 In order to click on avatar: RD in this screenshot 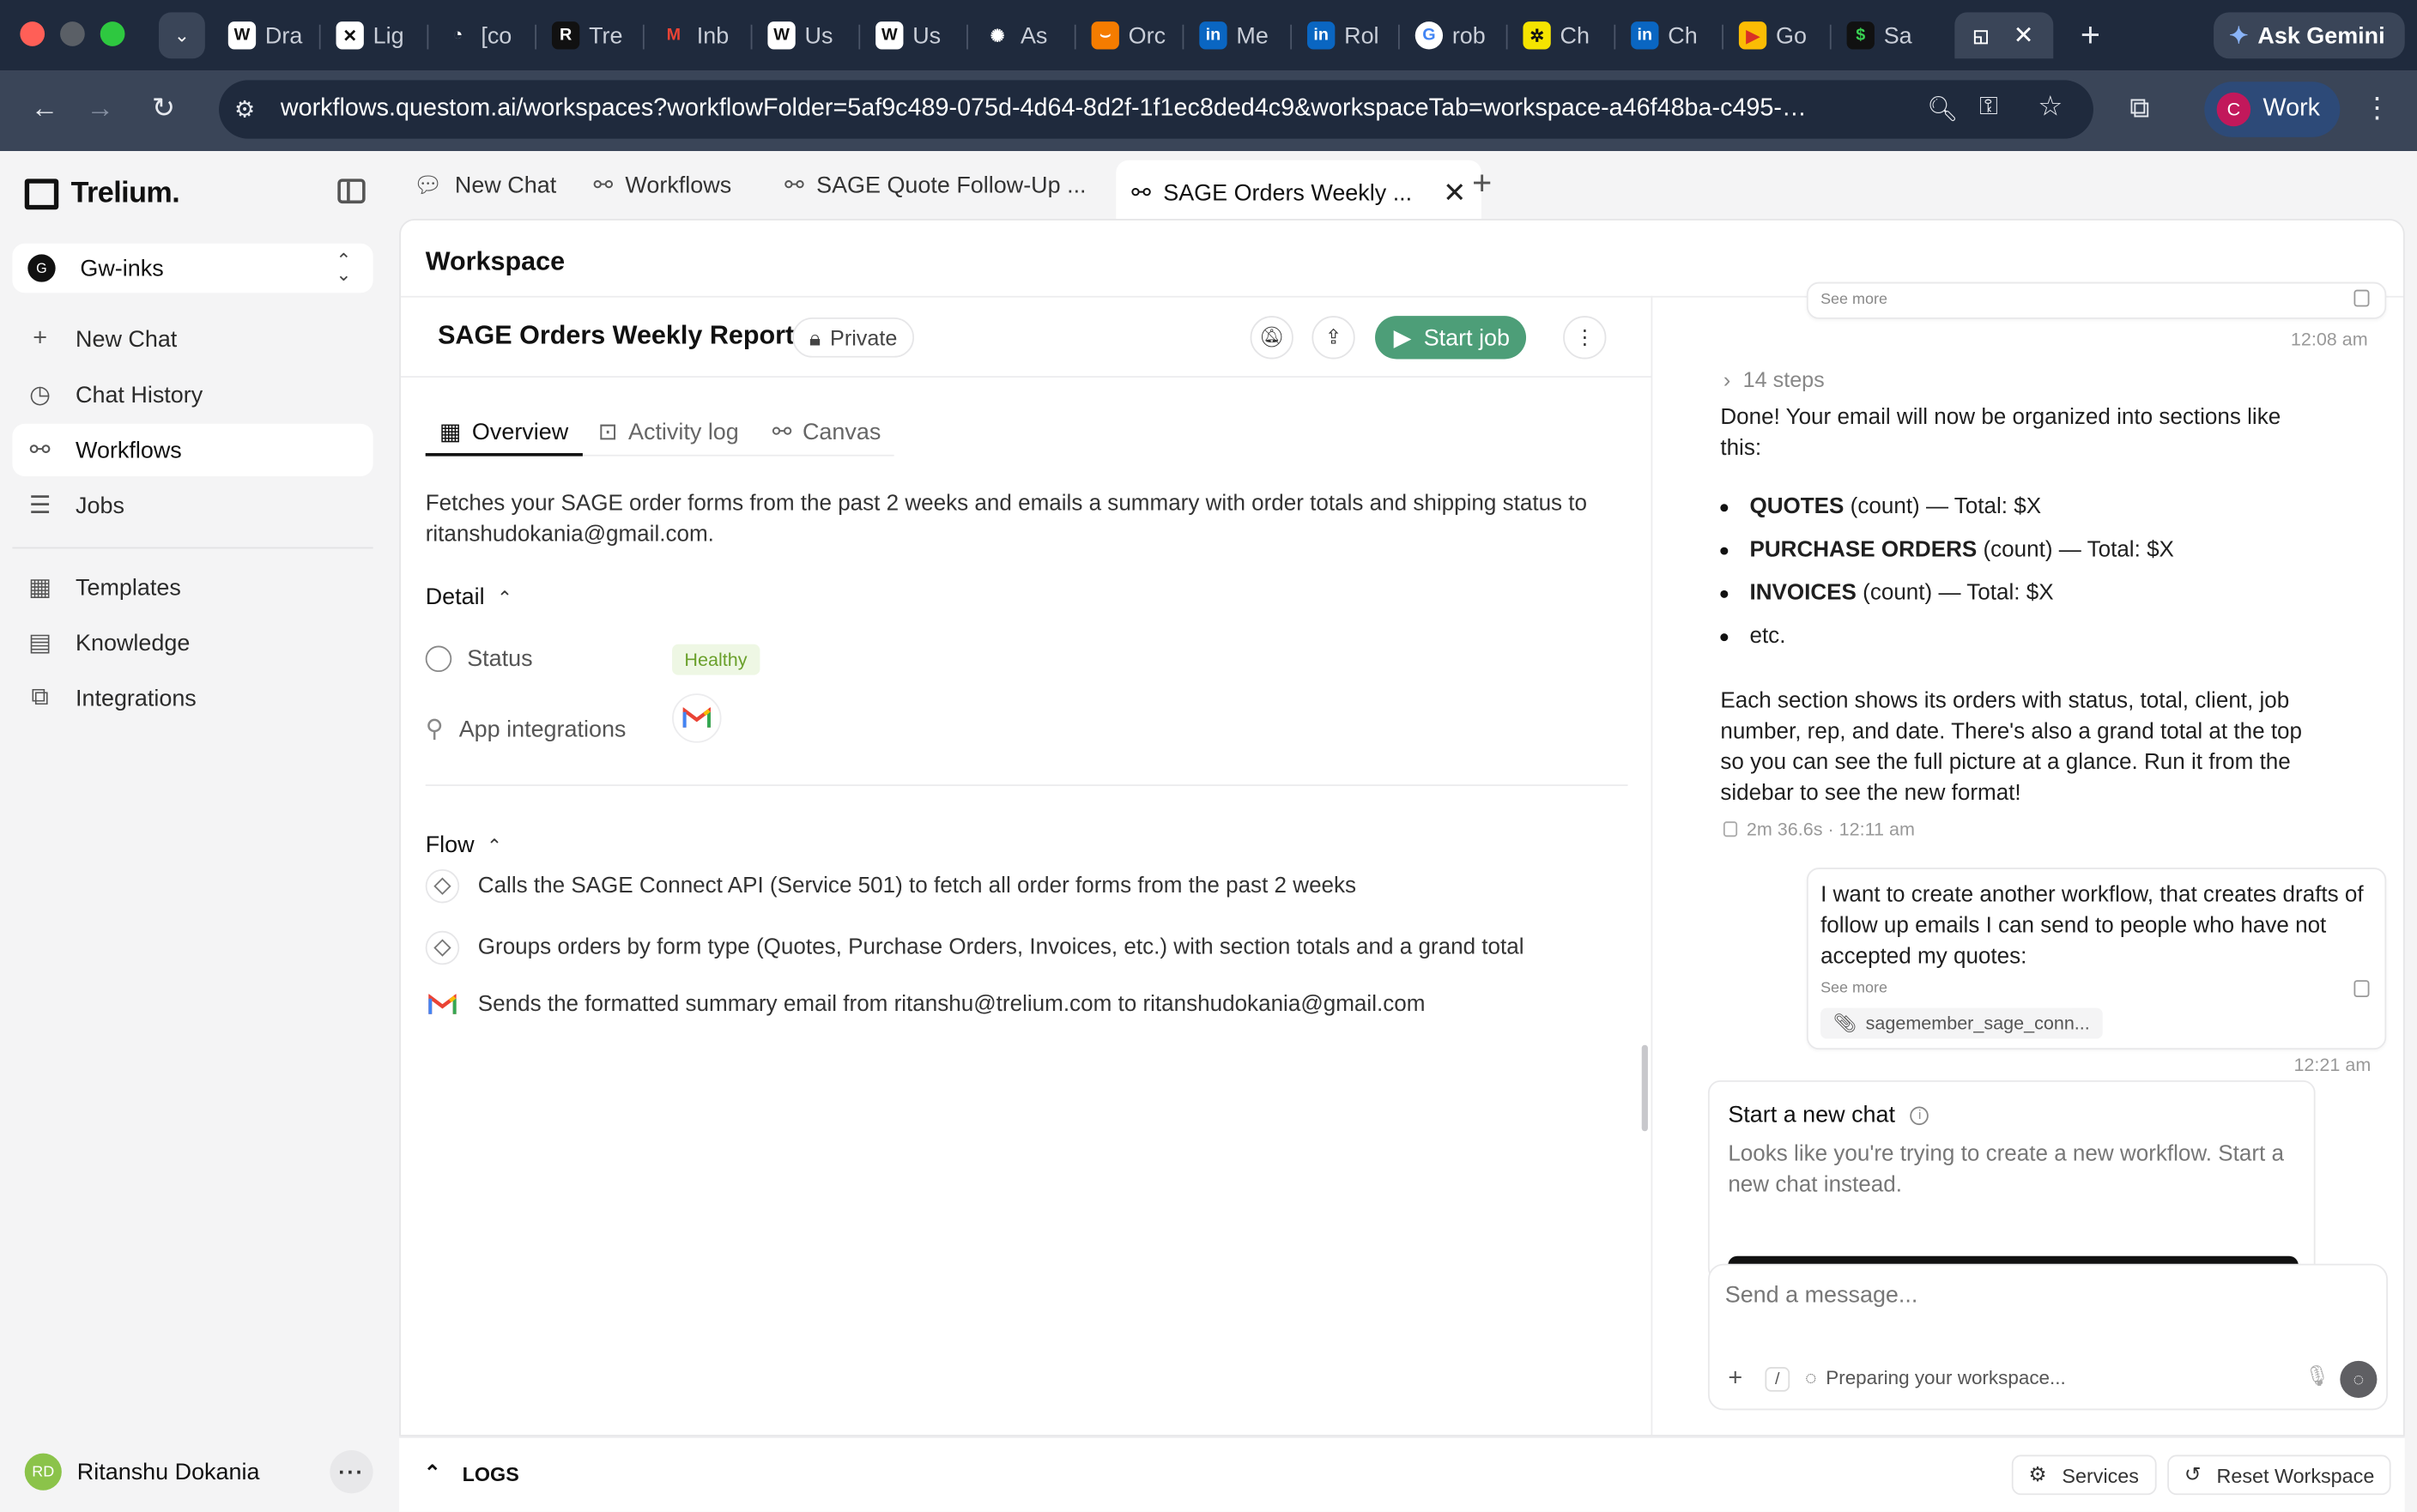, I will do `click(43, 1472)`.